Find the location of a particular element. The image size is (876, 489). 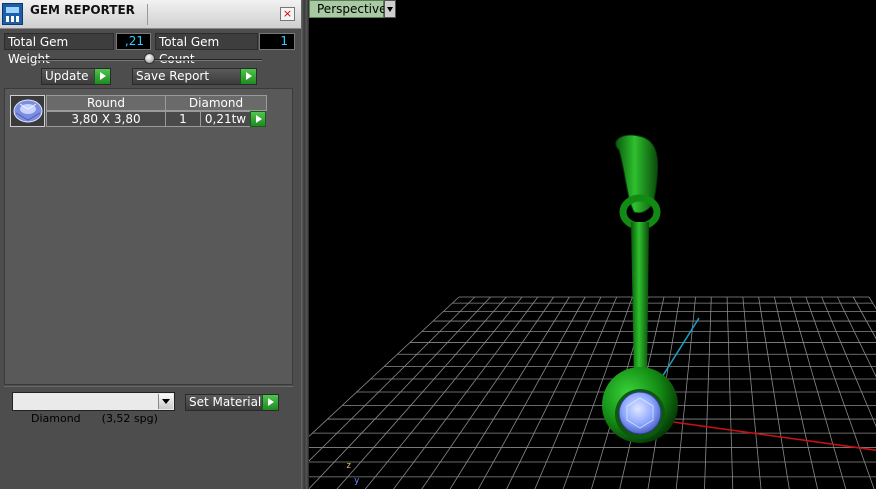

row-expand-arrow-icon is located at coordinates (258, 119).